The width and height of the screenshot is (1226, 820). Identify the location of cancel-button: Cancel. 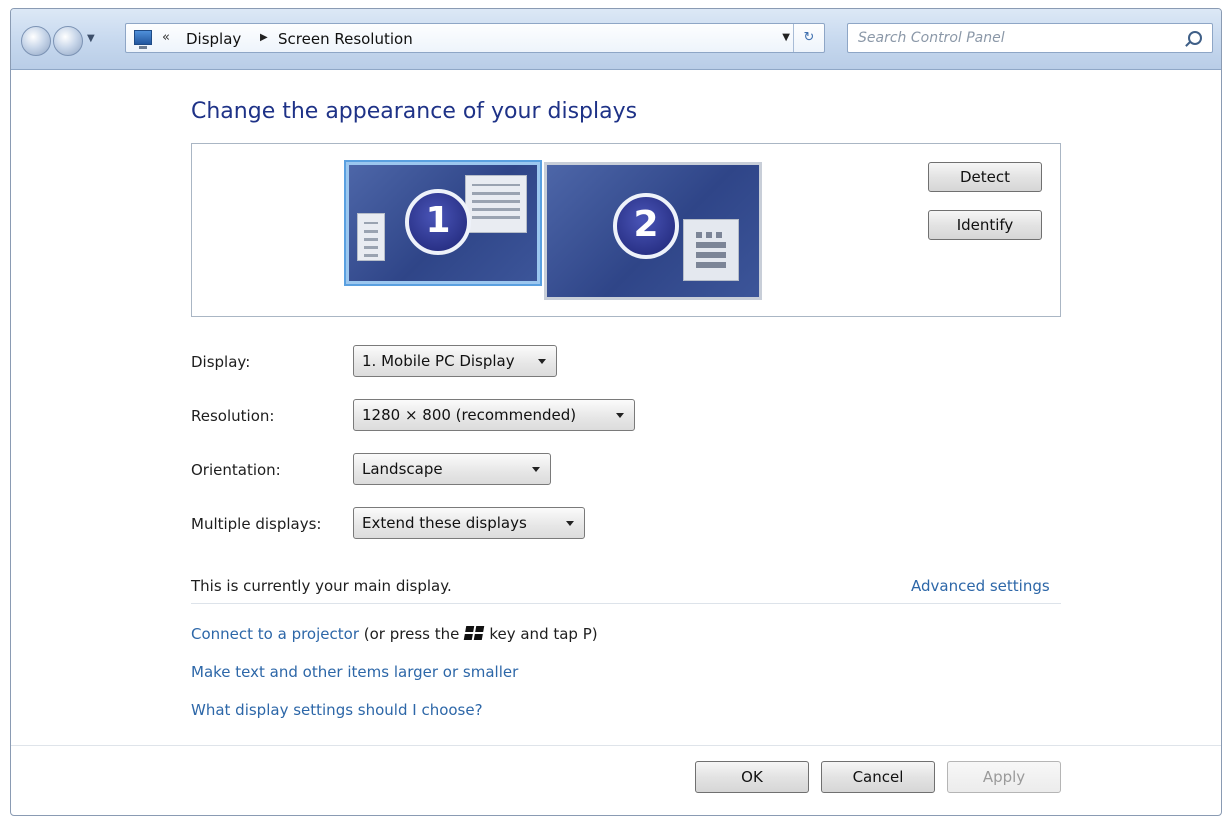
(878, 777).